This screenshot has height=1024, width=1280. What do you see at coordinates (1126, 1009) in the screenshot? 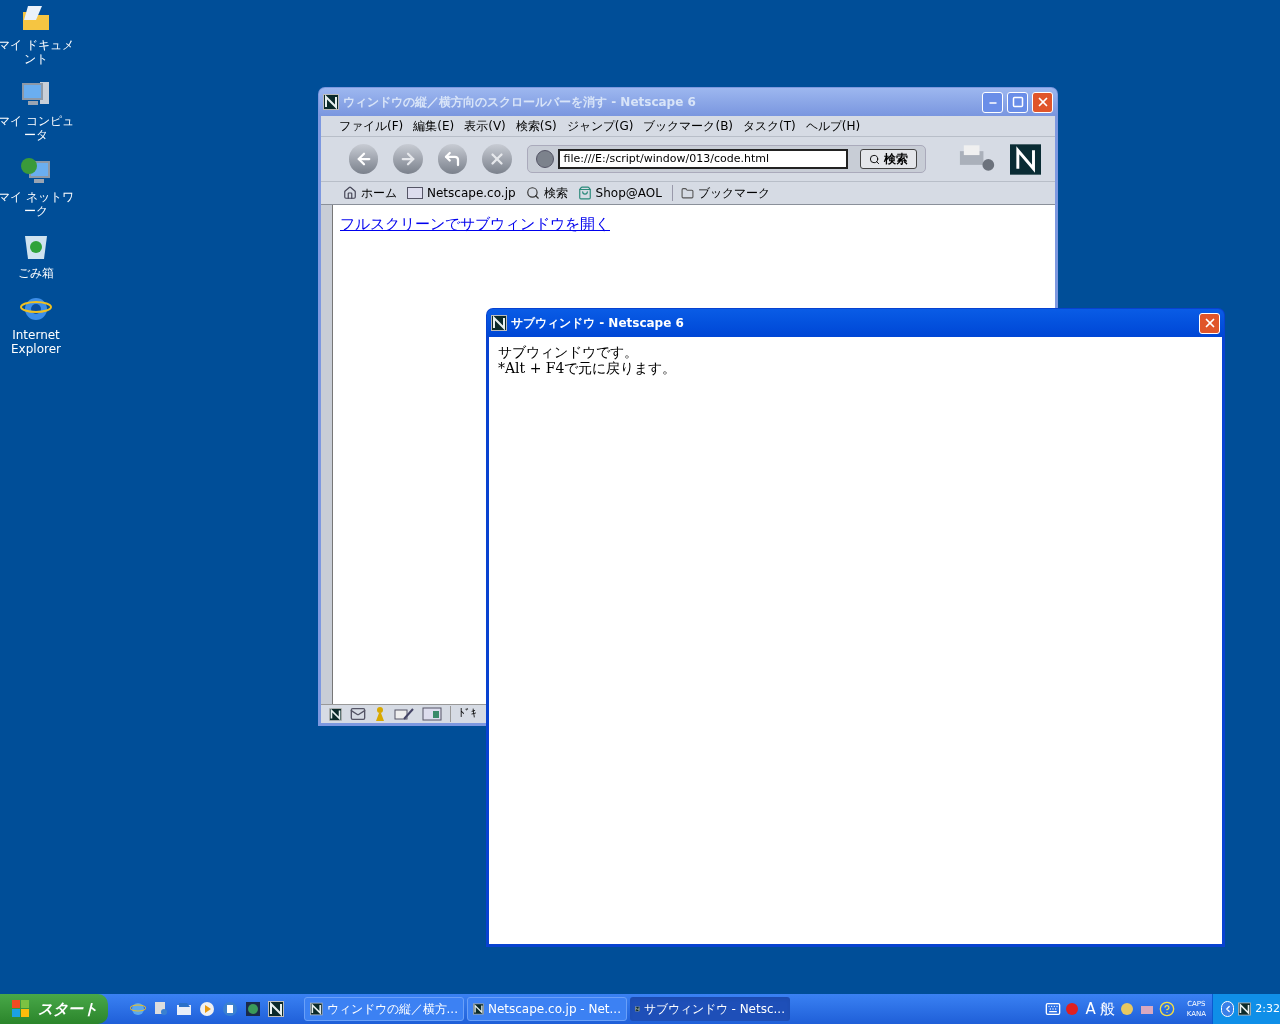
I see `palette-icon` at bounding box center [1126, 1009].